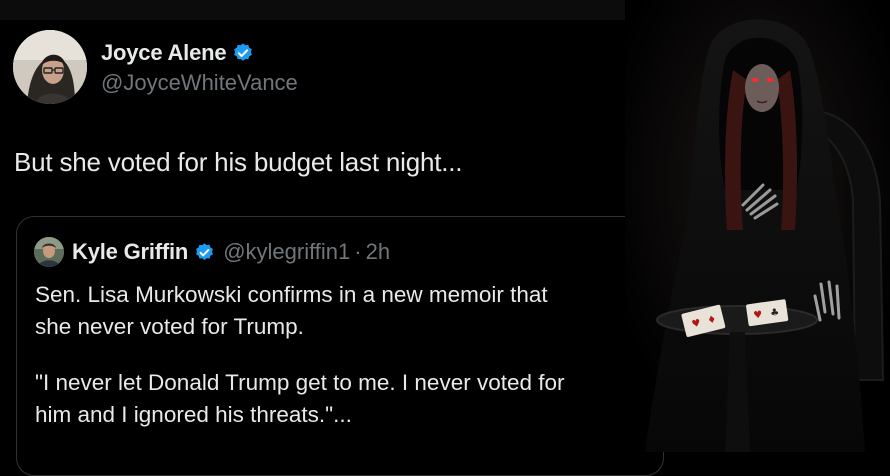  I want to click on avatar, so click(50, 67).